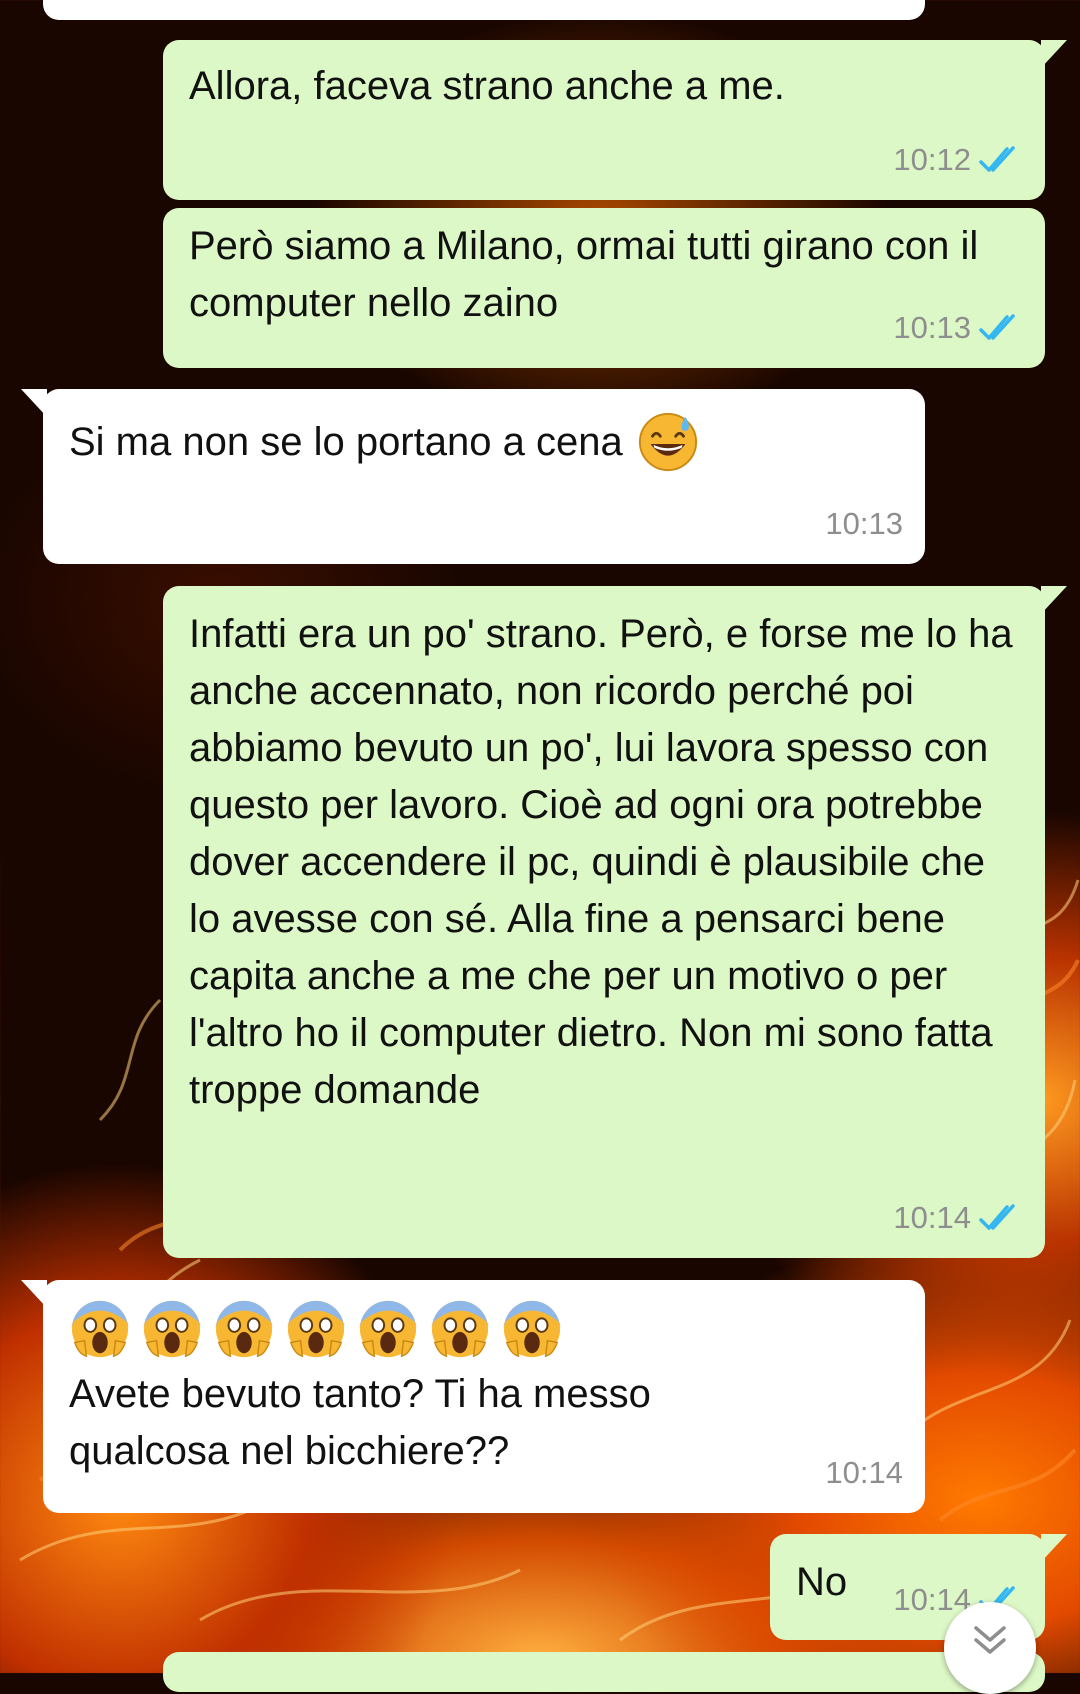 The height and width of the screenshot is (1694, 1080). What do you see at coordinates (346, 441) in the screenshot?
I see `message-text: Si ma non se lo portano a cena` at bounding box center [346, 441].